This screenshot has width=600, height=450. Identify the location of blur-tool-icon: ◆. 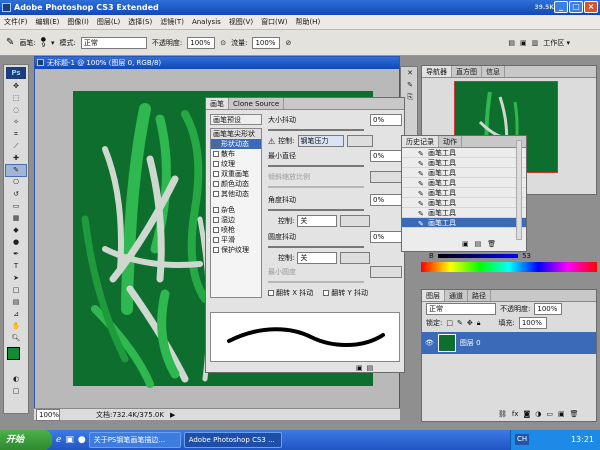
(16, 230).